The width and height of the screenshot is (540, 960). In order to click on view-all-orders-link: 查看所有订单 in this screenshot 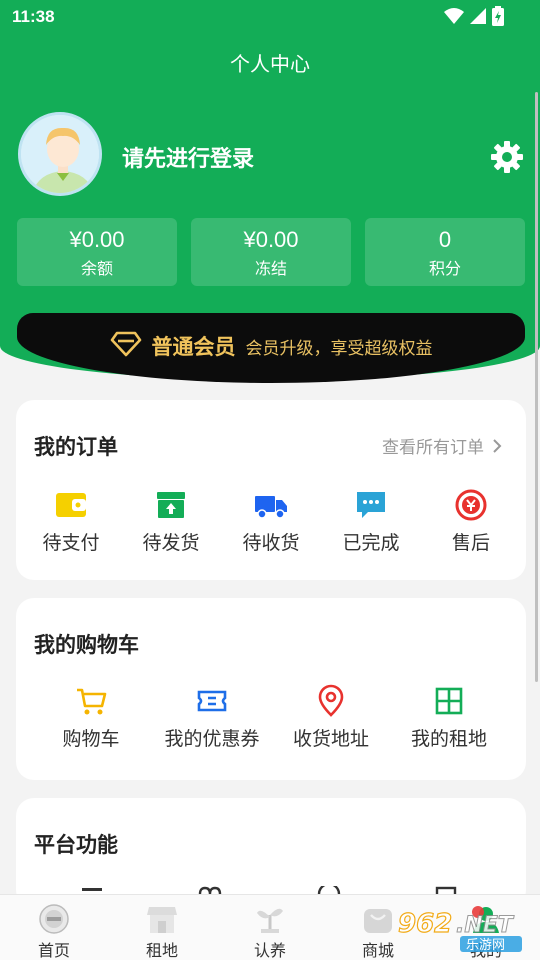, I will do `click(442, 445)`.